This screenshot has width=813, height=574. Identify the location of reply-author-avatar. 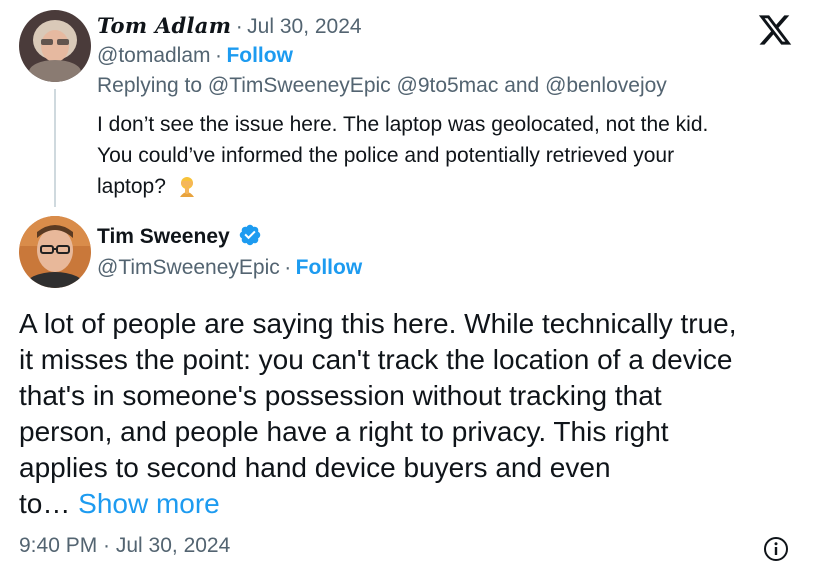
(55, 46).